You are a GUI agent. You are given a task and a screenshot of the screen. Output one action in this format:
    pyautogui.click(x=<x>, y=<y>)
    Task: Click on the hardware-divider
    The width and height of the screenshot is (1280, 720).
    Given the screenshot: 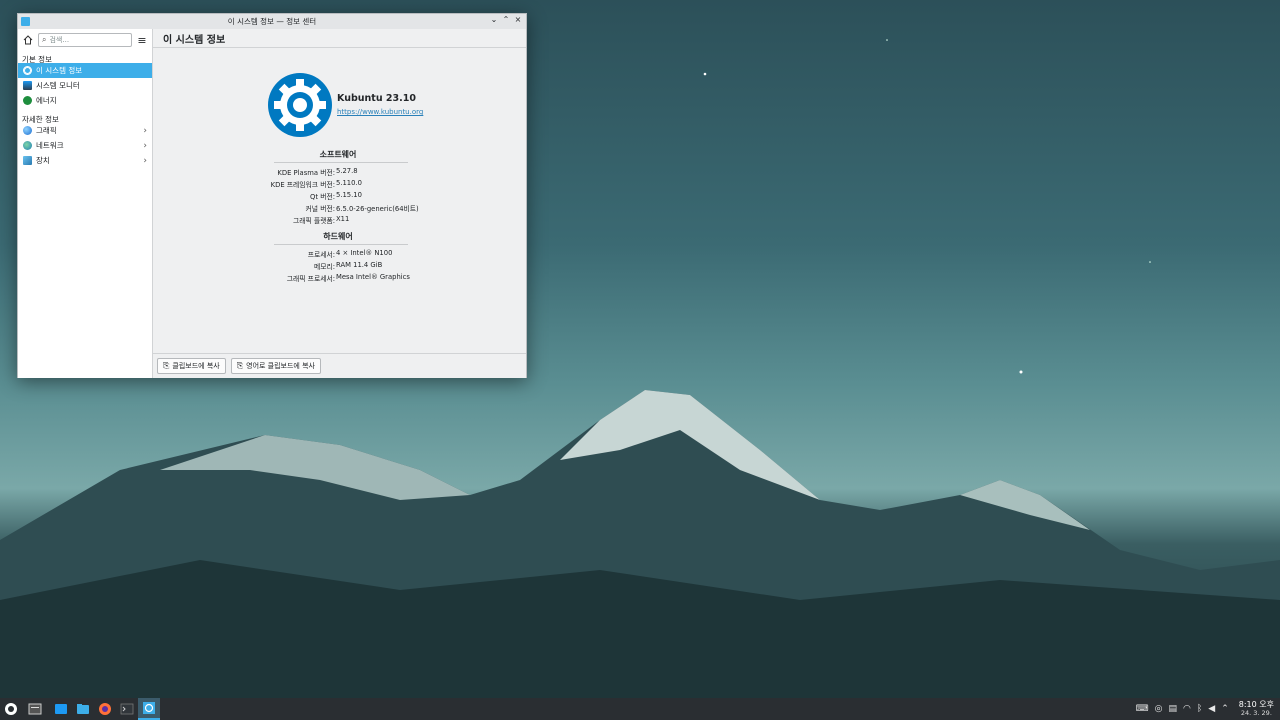 What is the action you would take?
    pyautogui.click(x=341, y=244)
    